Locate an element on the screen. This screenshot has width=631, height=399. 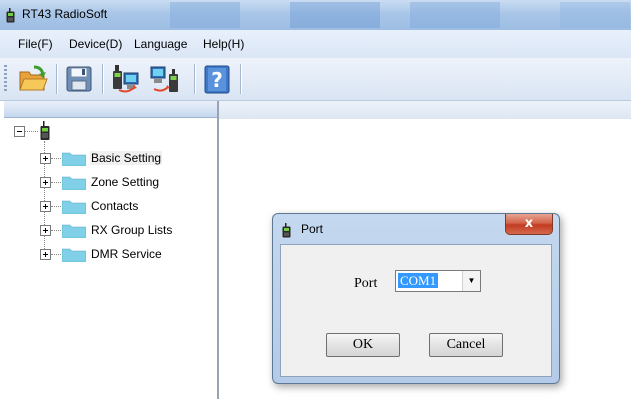
menu-device: Device(D) is located at coordinates (95, 44).